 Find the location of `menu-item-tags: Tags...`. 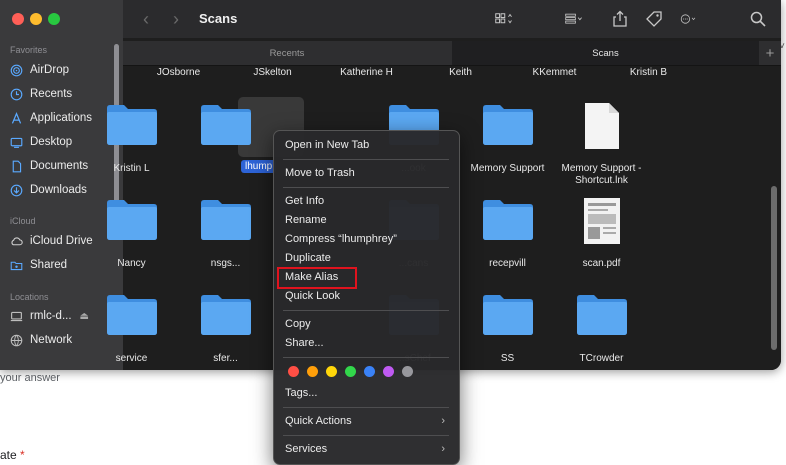

menu-item-tags: Tags... is located at coordinates (365, 393).